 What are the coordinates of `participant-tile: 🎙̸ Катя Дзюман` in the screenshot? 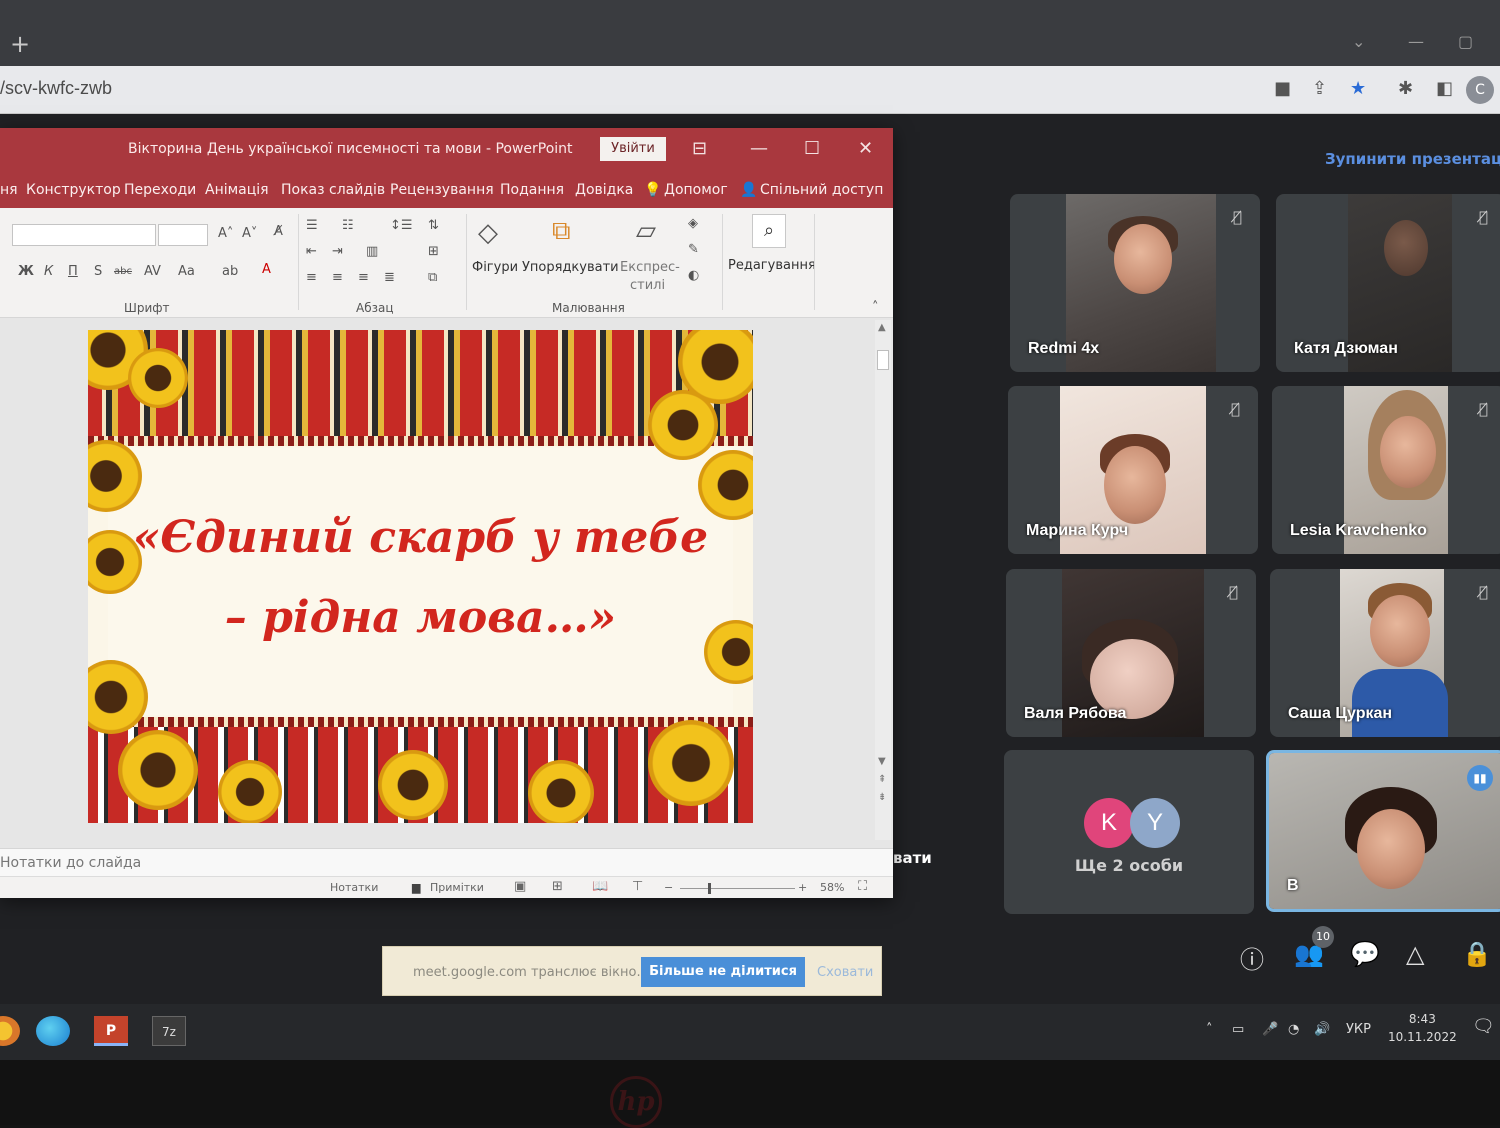 It's located at (1388, 283).